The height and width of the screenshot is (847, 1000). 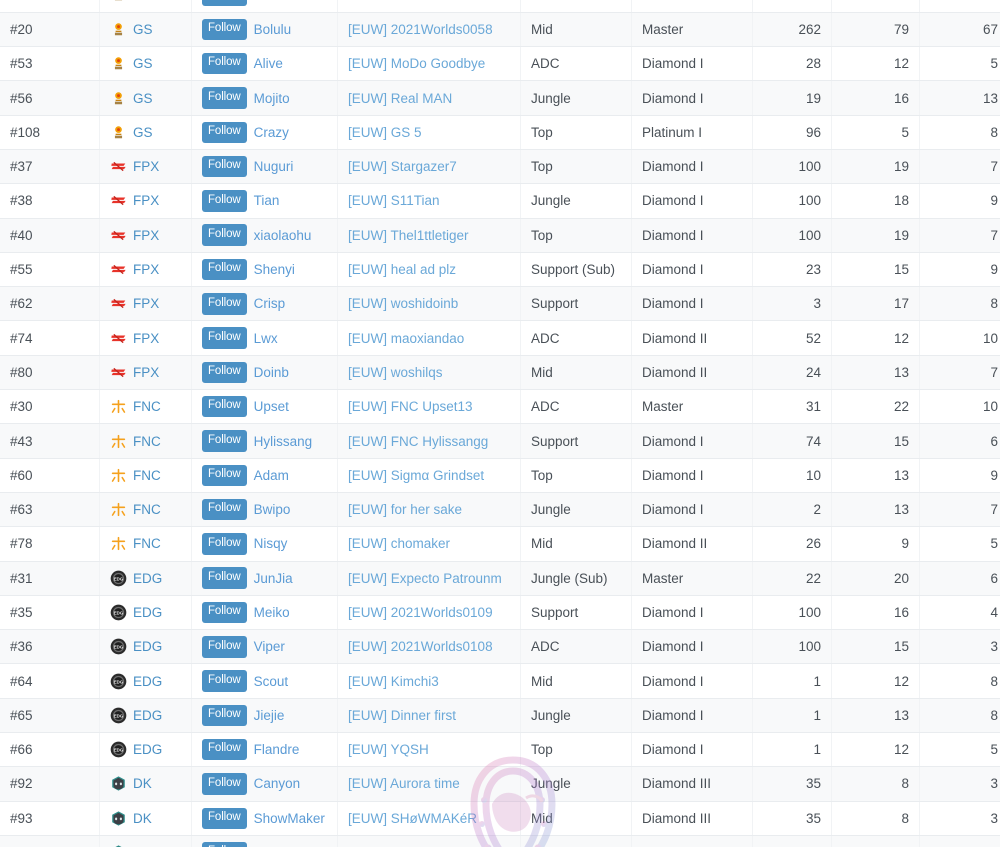 I want to click on player-name-link: Adam, so click(x=271, y=475).